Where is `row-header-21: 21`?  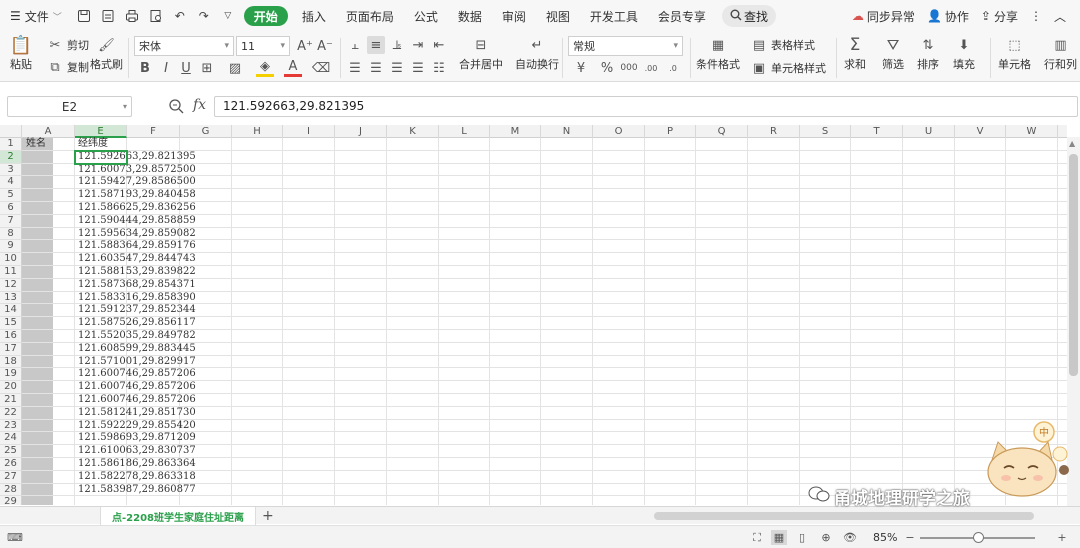 row-header-21: 21 is located at coordinates (11, 400).